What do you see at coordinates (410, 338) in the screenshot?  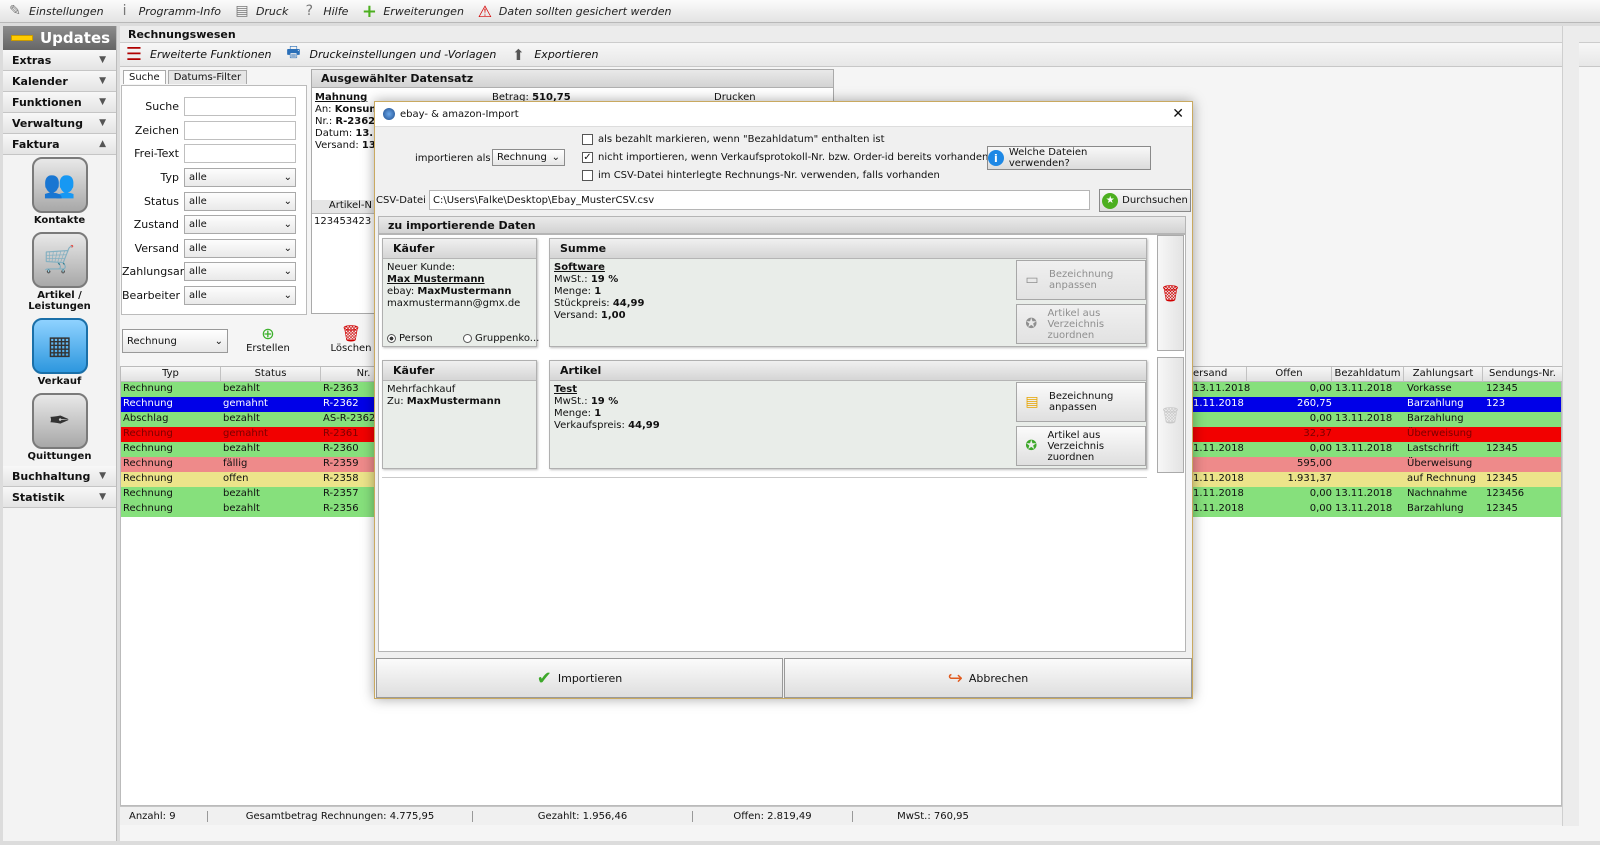 I see `radio-person: Person` at bounding box center [410, 338].